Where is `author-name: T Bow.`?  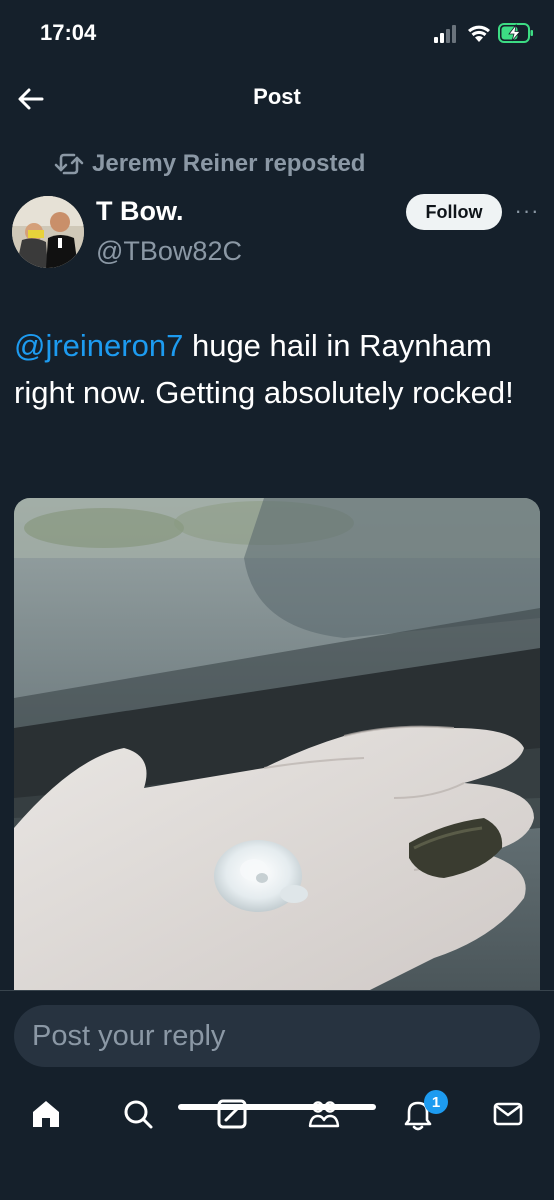
author-name: T Bow. is located at coordinates (140, 211).